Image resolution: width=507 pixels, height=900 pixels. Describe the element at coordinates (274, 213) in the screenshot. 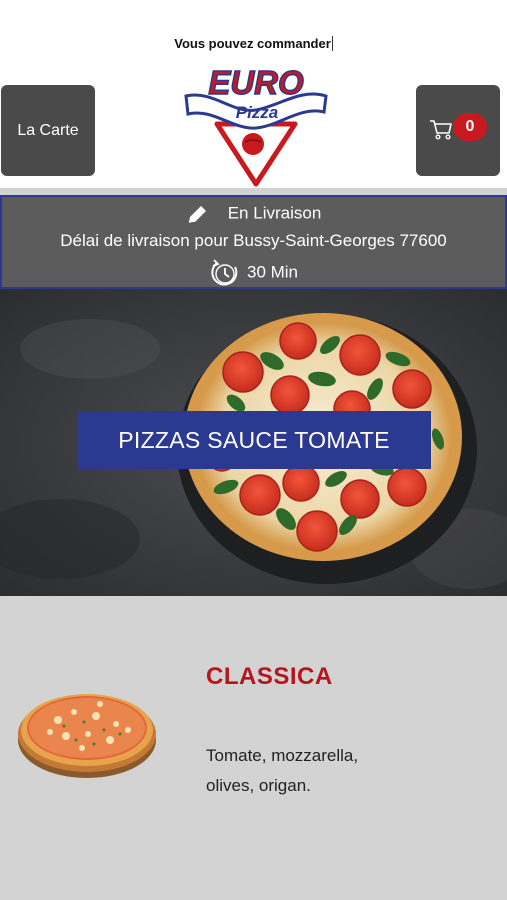

I see `delivery-mode: En Livraison` at that location.